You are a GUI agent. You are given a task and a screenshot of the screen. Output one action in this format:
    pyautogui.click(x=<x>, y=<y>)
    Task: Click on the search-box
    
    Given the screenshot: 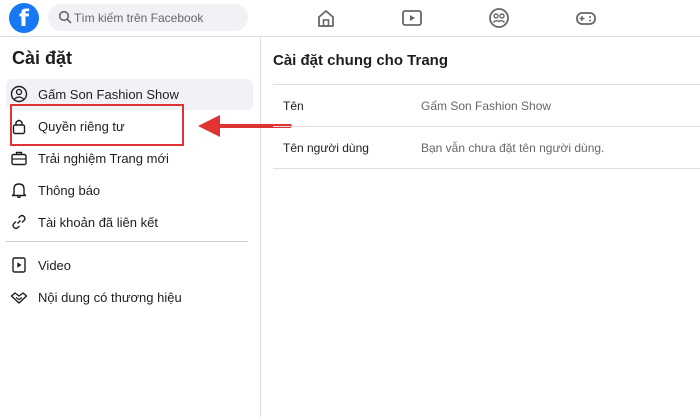 What is the action you would take?
    pyautogui.click(x=148, y=17)
    